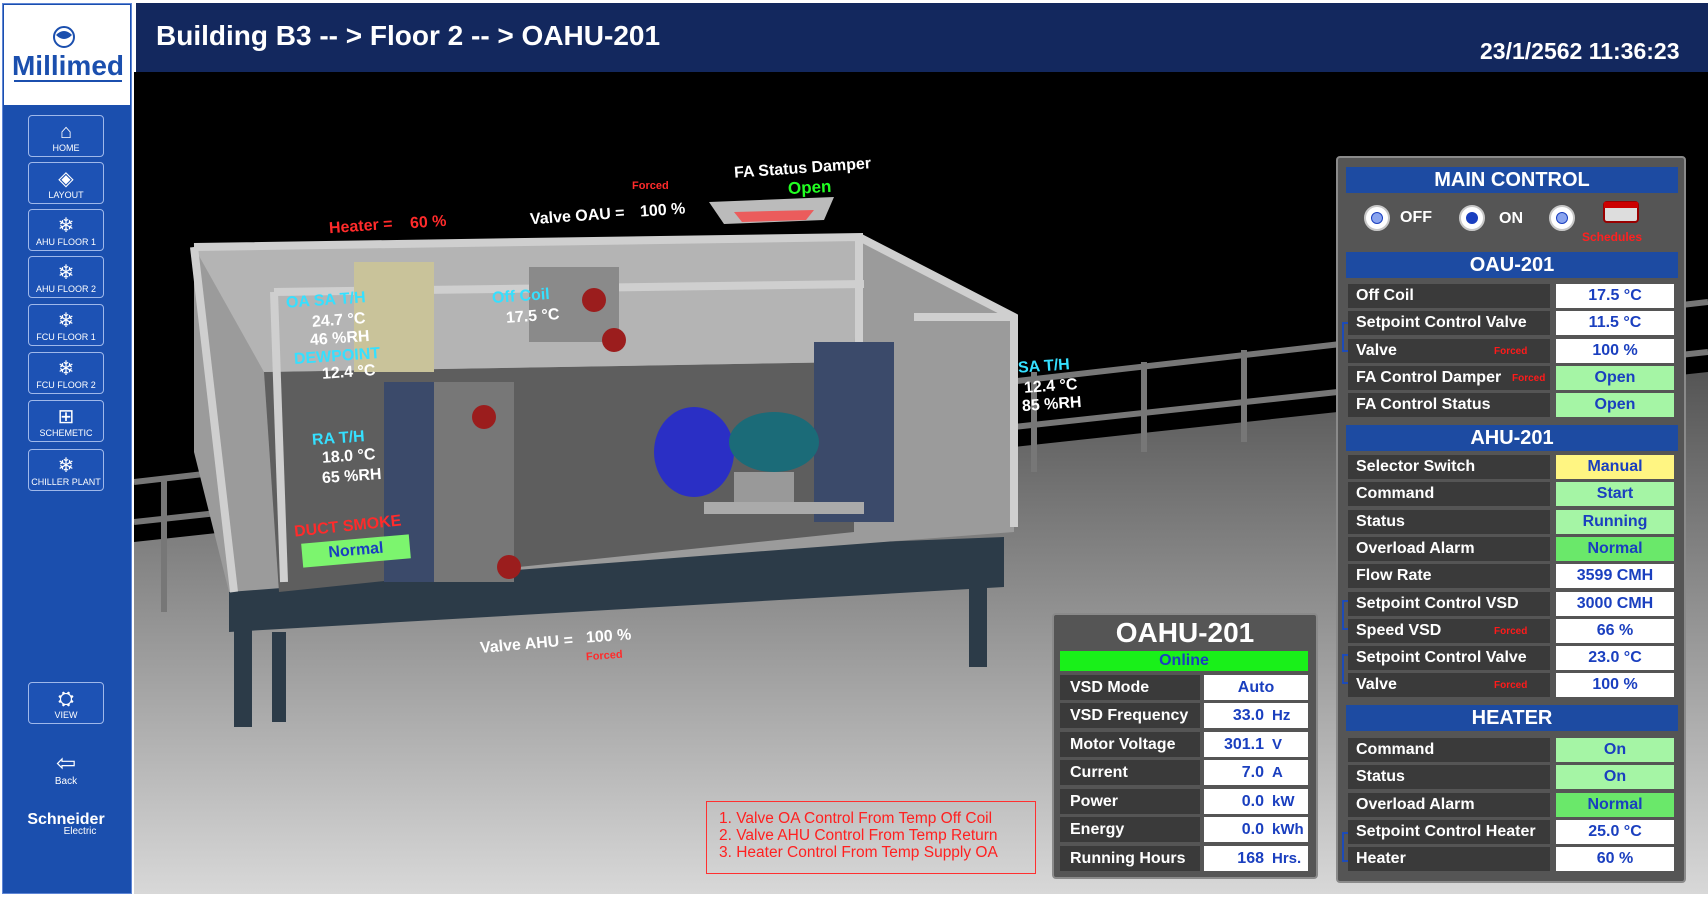 Image resolution: width=1708 pixels, height=897 pixels. Describe the element at coordinates (1252, 829) in the screenshot. I see `oahu-value-number: 0.0` at that location.